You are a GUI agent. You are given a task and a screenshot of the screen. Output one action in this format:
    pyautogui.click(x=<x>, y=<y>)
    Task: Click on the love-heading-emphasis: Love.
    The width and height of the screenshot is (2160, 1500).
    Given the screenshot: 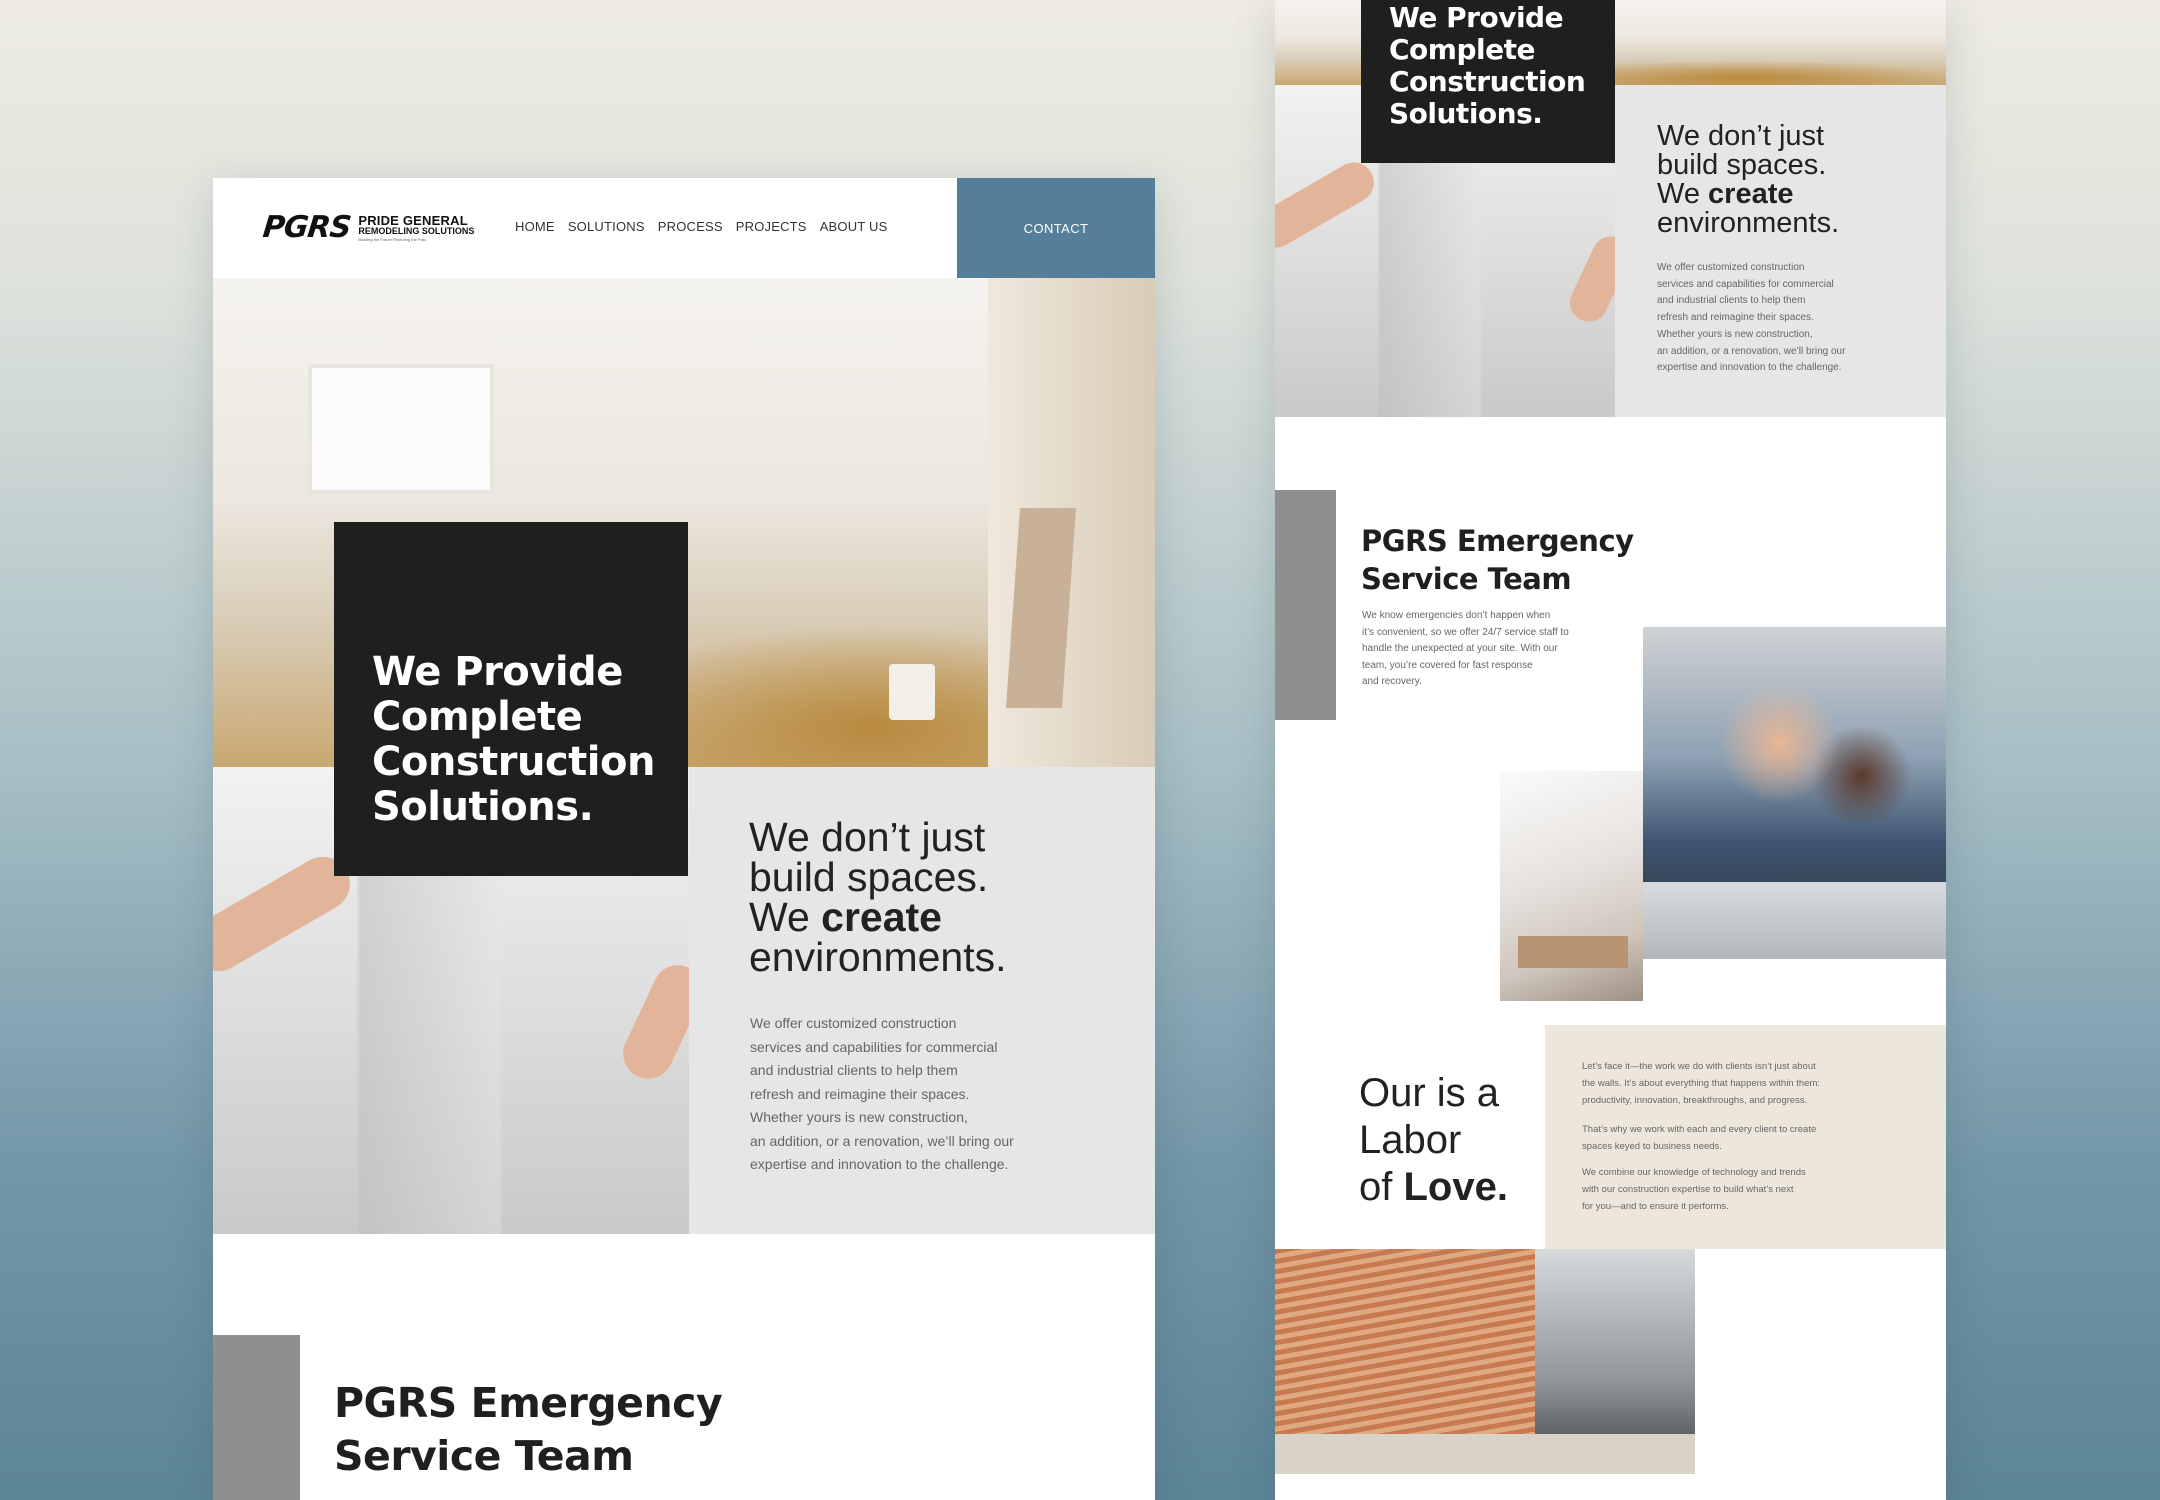 What is the action you would take?
    pyautogui.click(x=1455, y=1187)
    